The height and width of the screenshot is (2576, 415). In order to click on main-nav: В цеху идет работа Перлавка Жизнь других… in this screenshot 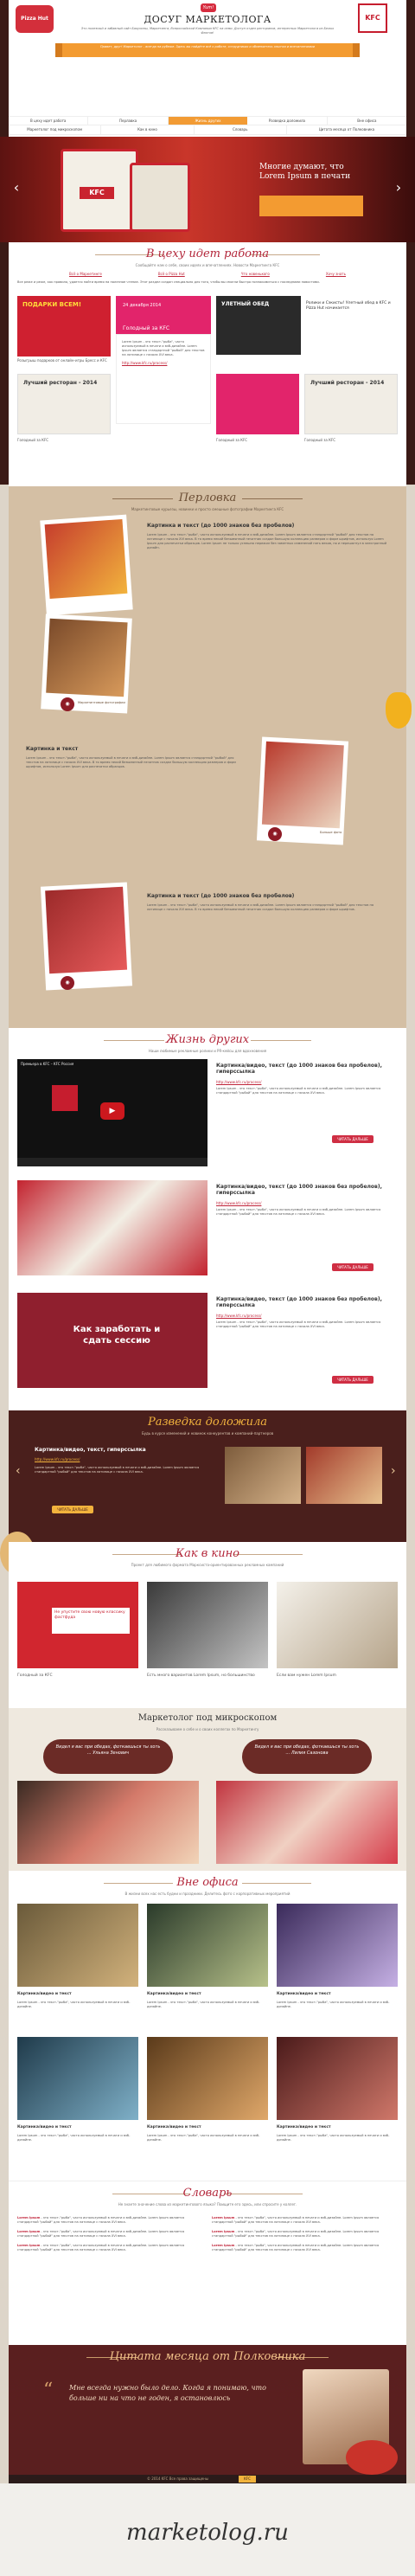, I will do `click(207, 127)`.